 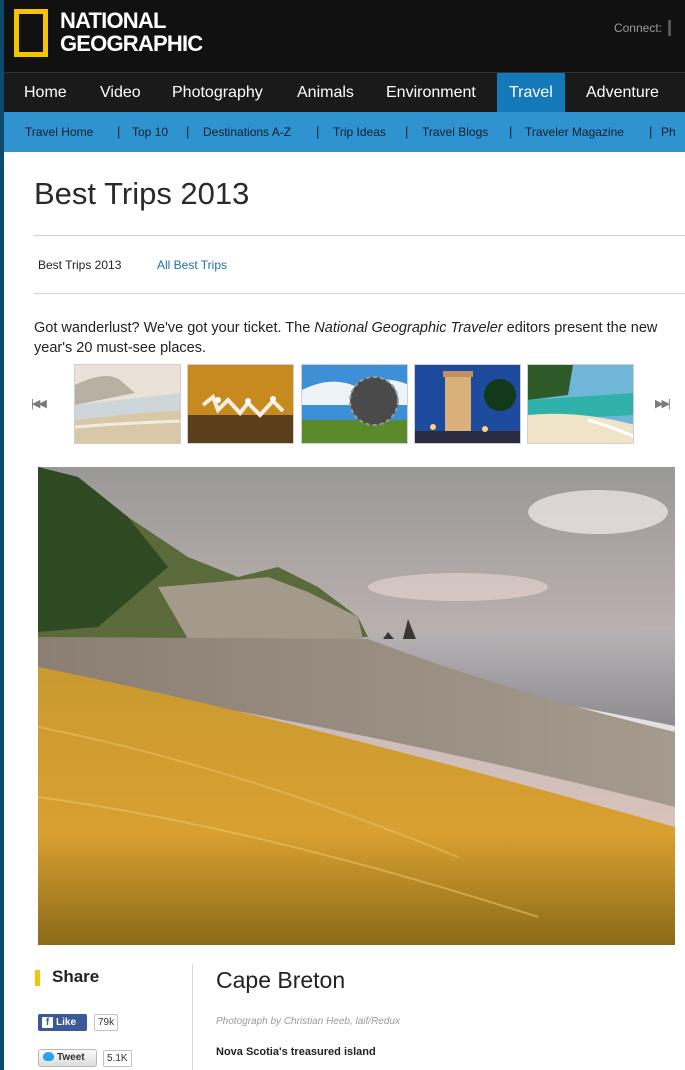 What do you see at coordinates (668, 132) in the screenshot?
I see `subnav-photo-truncated: Ph` at bounding box center [668, 132].